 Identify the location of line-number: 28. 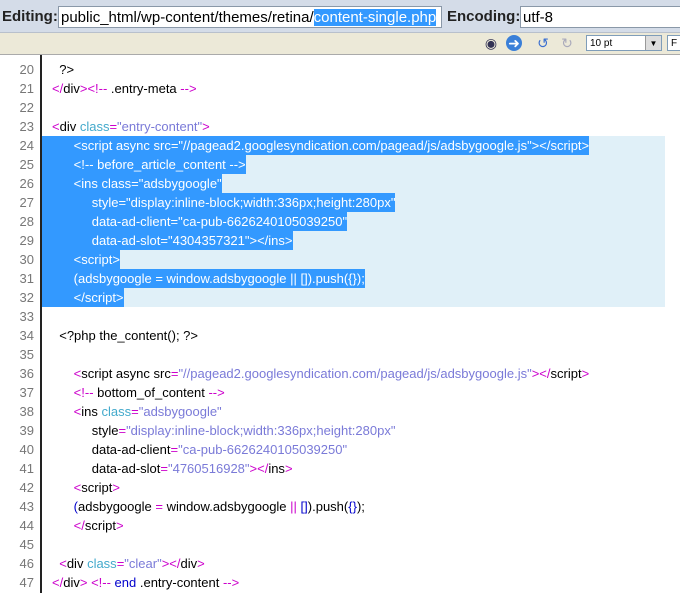
(26, 221).